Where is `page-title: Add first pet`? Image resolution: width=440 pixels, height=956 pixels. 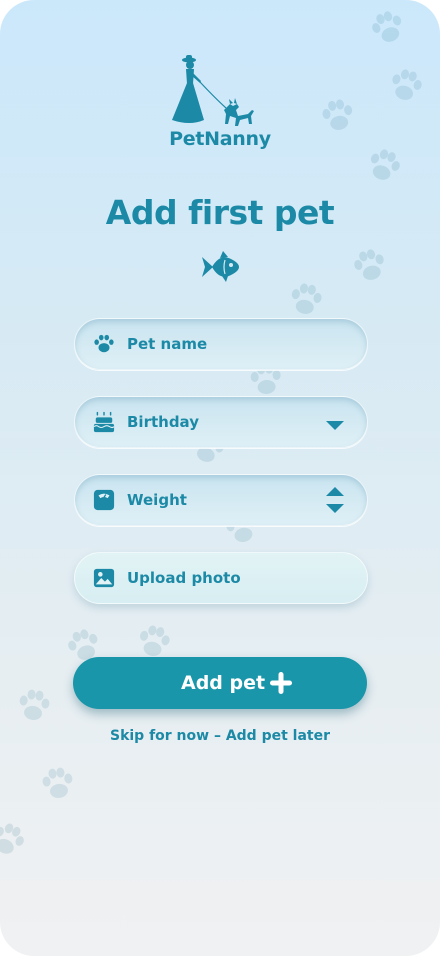 page-title: Add first pet is located at coordinates (220, 212).